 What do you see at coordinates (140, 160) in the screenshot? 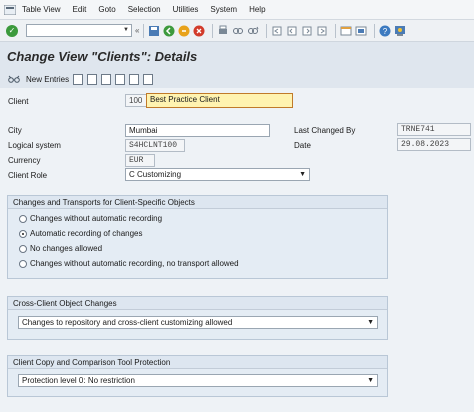
I see `currency-field: EUR` at bounding box center [140, 160].